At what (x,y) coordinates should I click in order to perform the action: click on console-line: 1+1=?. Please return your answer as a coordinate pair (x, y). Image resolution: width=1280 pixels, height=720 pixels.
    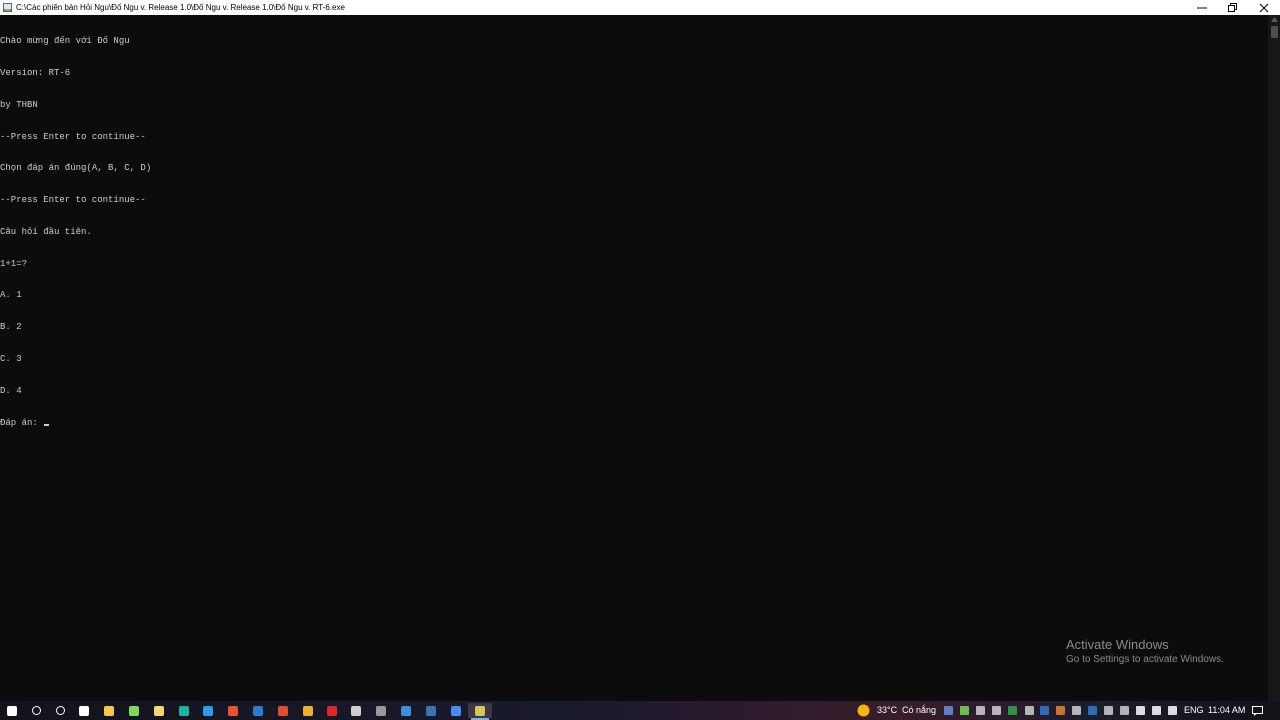
    Looking at the image, I should click on (14, 263).